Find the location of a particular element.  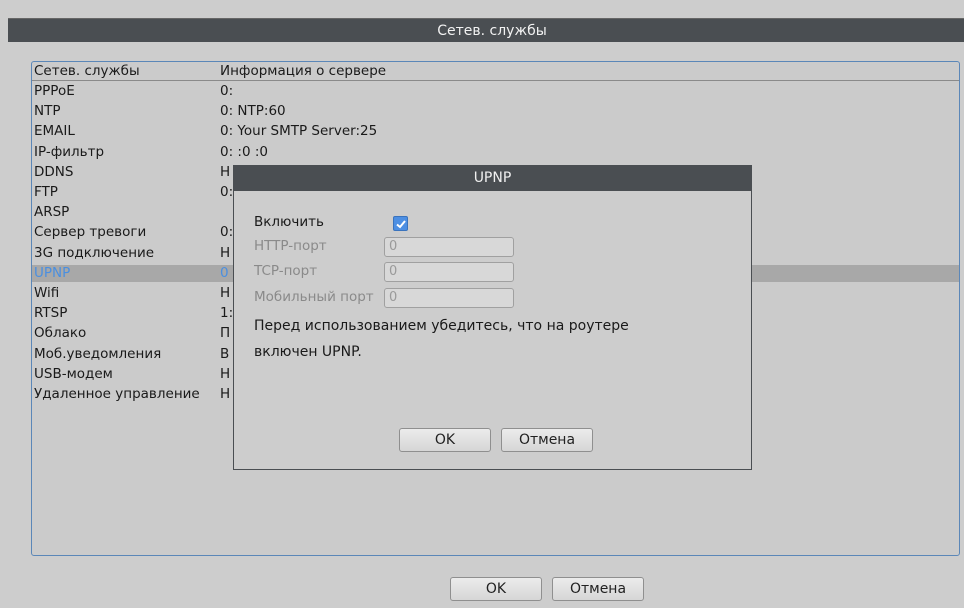

table-row: EMAIL 0: Your SMTP Server:25 is located at coordinates (495, 131).